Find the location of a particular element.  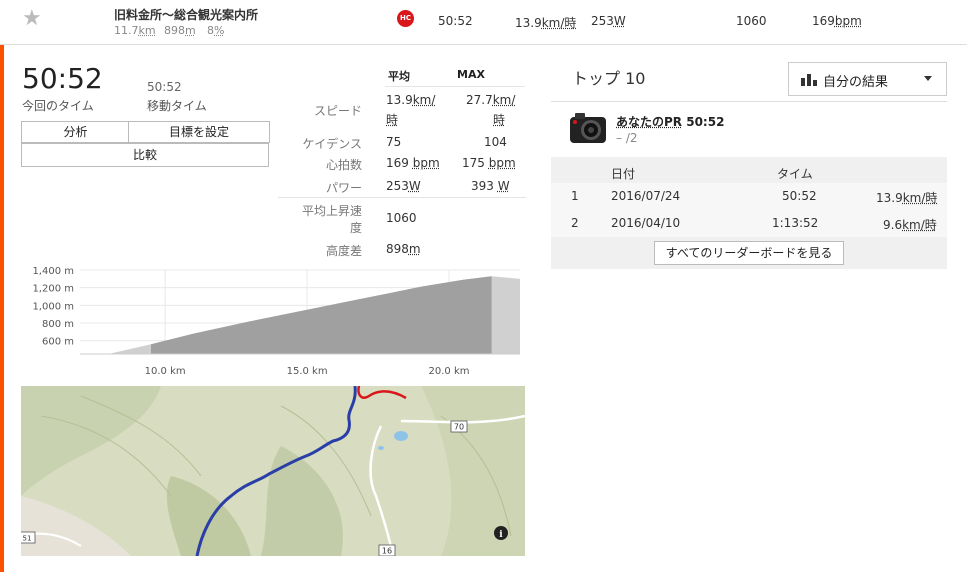

y-tick-label: 600 m is located at coordinates (58, 342).